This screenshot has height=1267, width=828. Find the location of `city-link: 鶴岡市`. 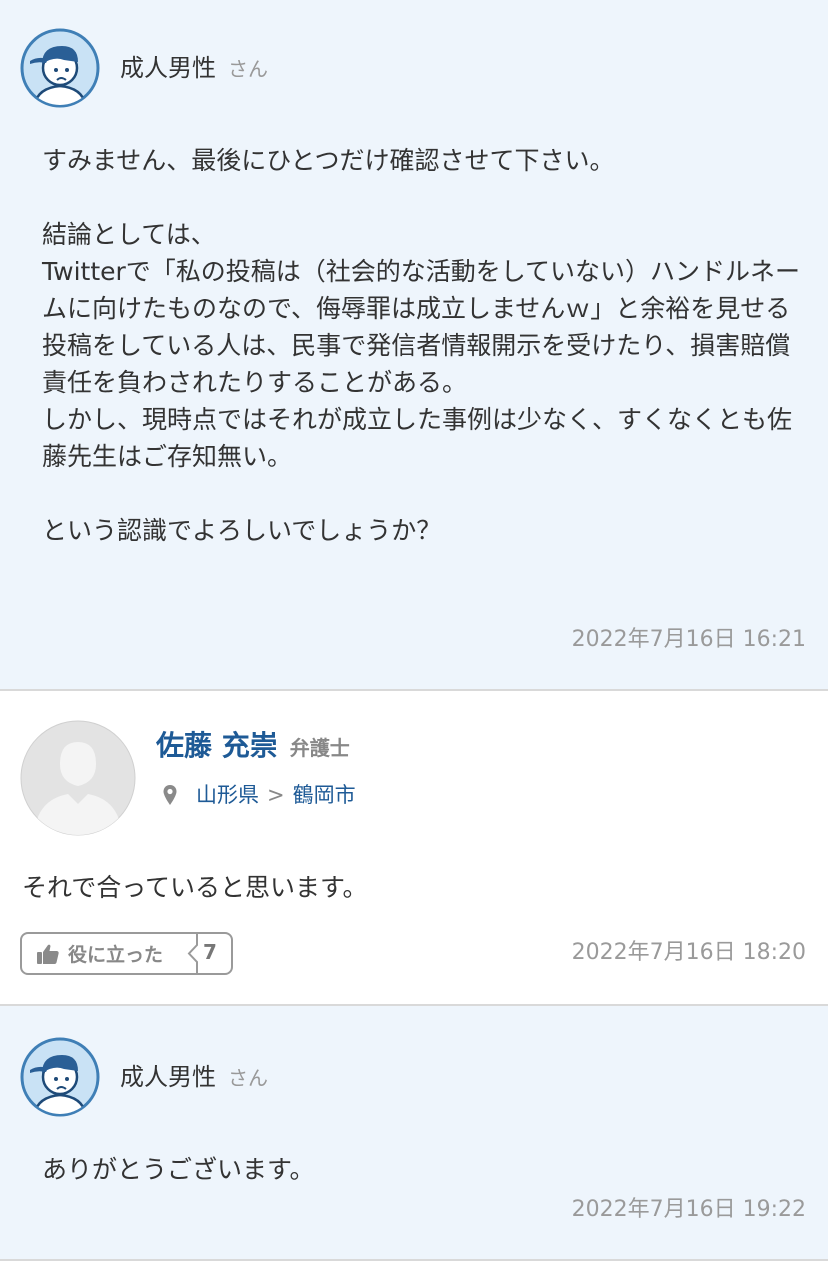

city-link: 鶴岡市 is located at coordinates (324, 795).